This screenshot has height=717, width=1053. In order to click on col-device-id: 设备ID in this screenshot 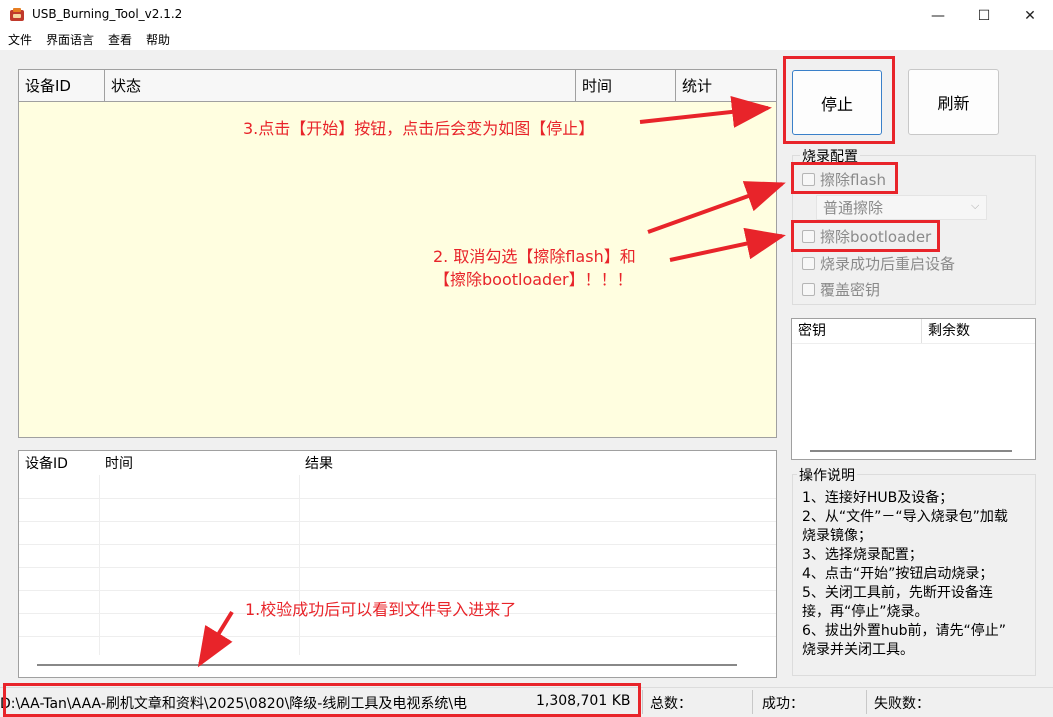, I will do `click(62, 86)`.